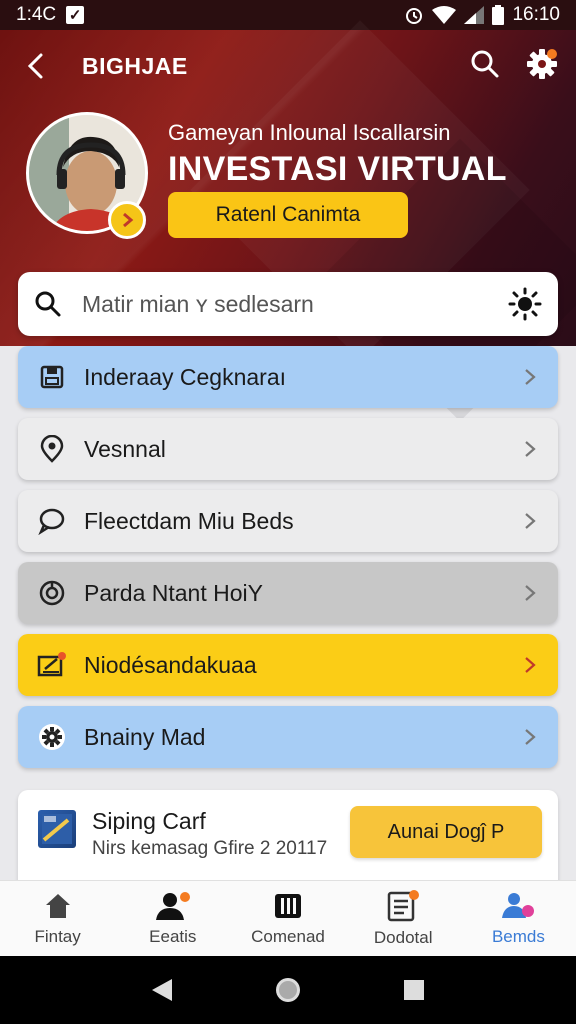 Image resolution: width=576 pixels, height=1024 pixels. What do you see at coordinates (337, 169) in the screenshot?
I see `profile-headline: INVESTASI VIRTUAL` at bounding box center [337, 169].